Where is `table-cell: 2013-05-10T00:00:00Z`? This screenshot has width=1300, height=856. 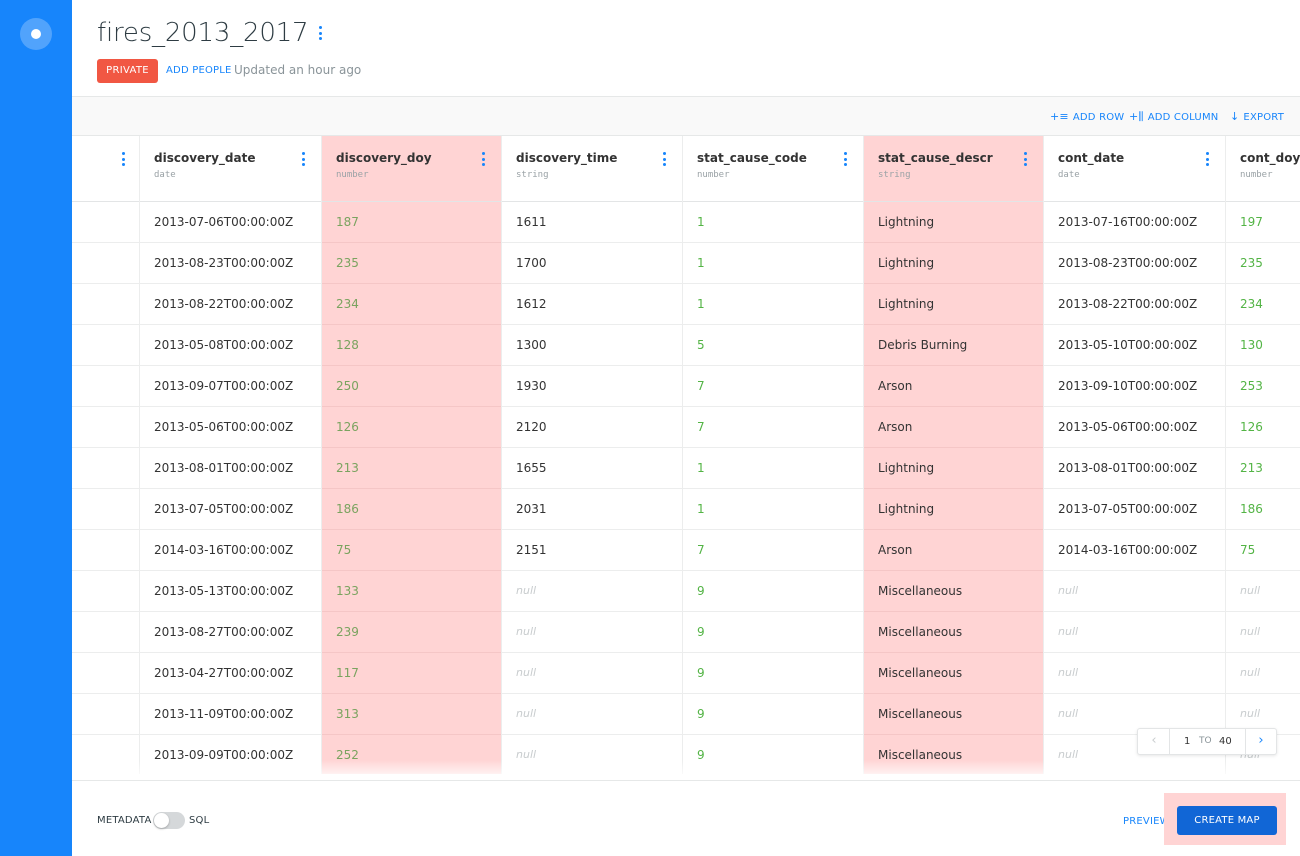
table-cell: 2013-05-10T00:00:00Z is located at coordinates (1134, 345).